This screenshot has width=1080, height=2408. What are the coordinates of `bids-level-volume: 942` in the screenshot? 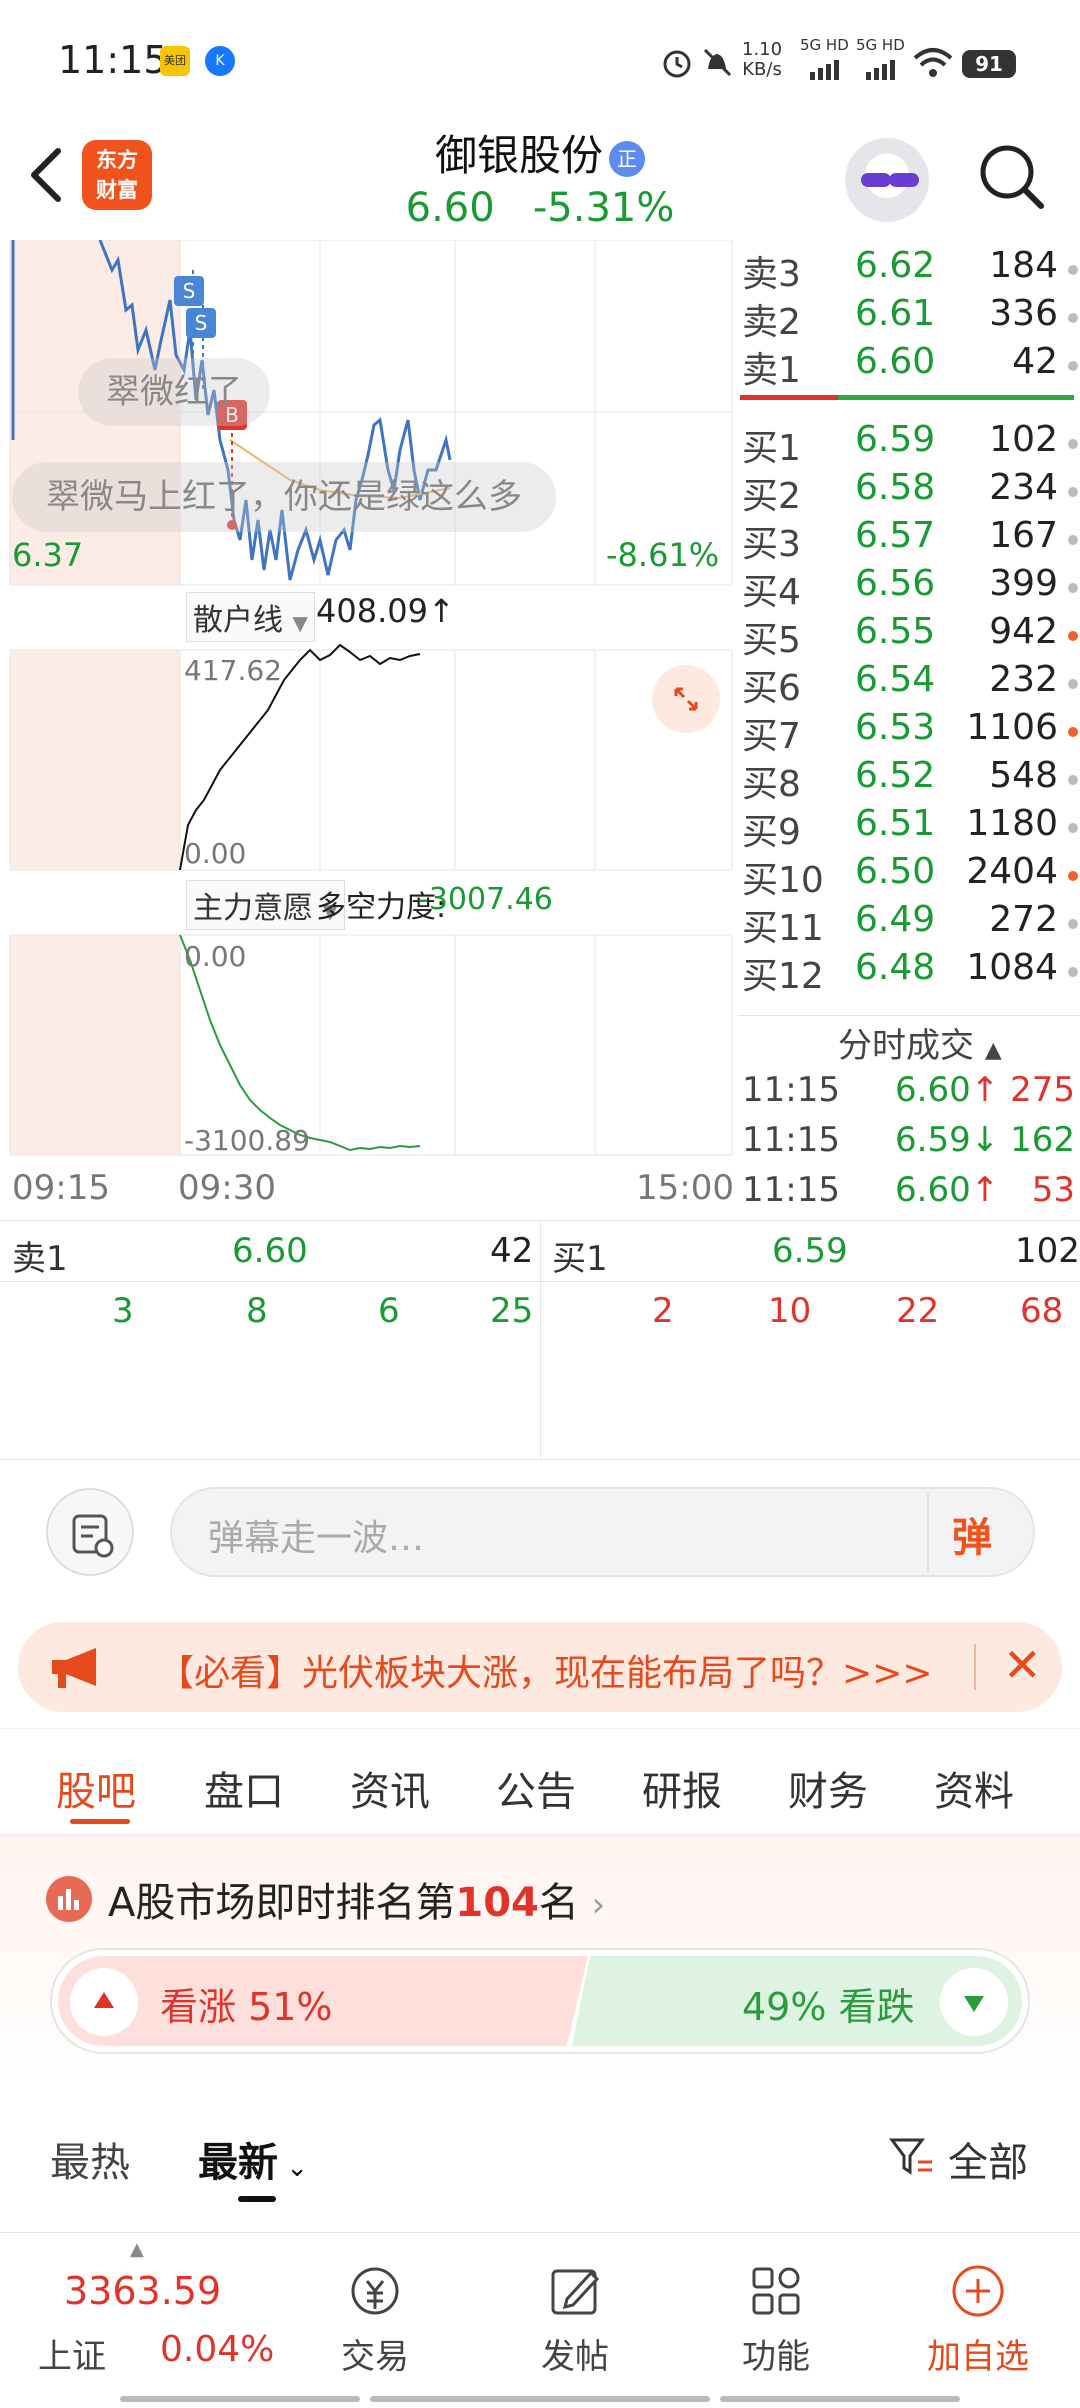 It's located at (1023, 631).